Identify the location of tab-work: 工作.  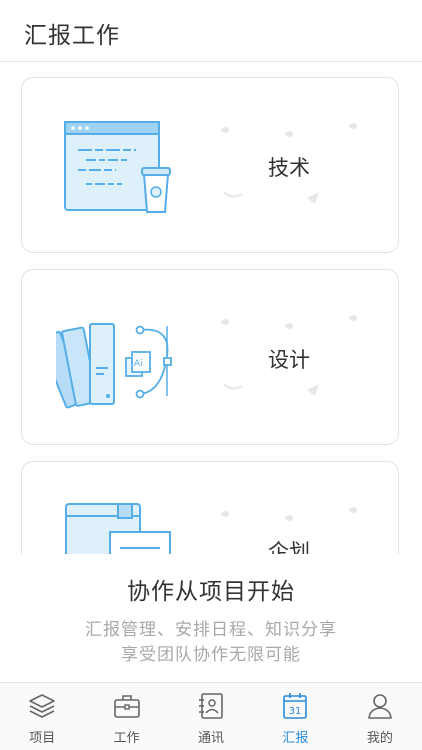
(126, 716).